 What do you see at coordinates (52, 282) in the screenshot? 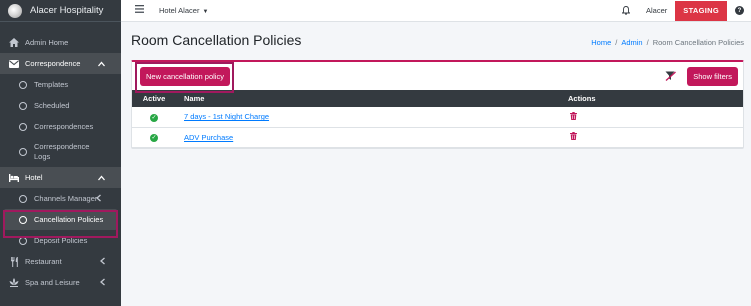
I see `sidebar-item-label: Spa and Leisure` at bounding box center [52, 282].